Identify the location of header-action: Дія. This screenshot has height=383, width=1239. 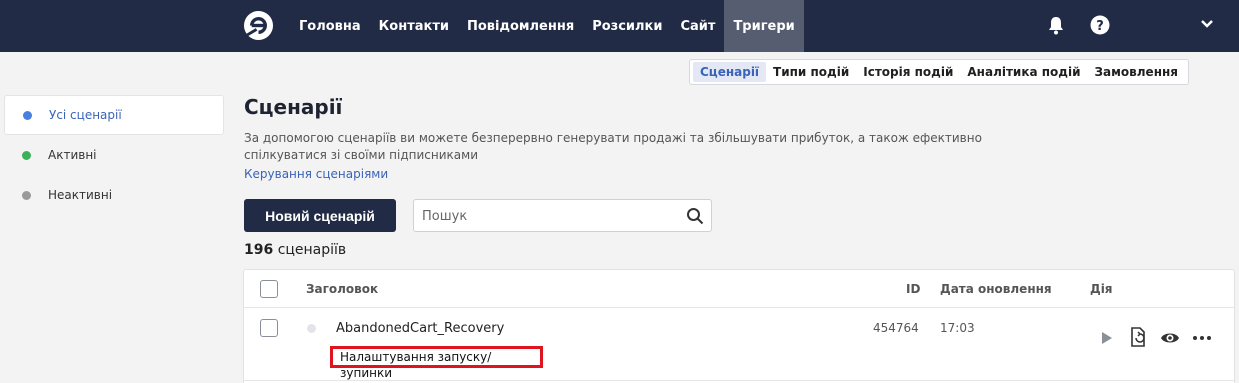
(1101, 289).